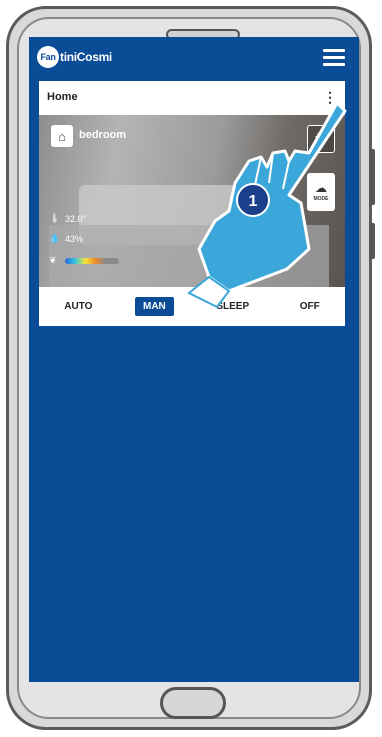  I want to click on comfort-indicator: ❦, so click(84, 260).